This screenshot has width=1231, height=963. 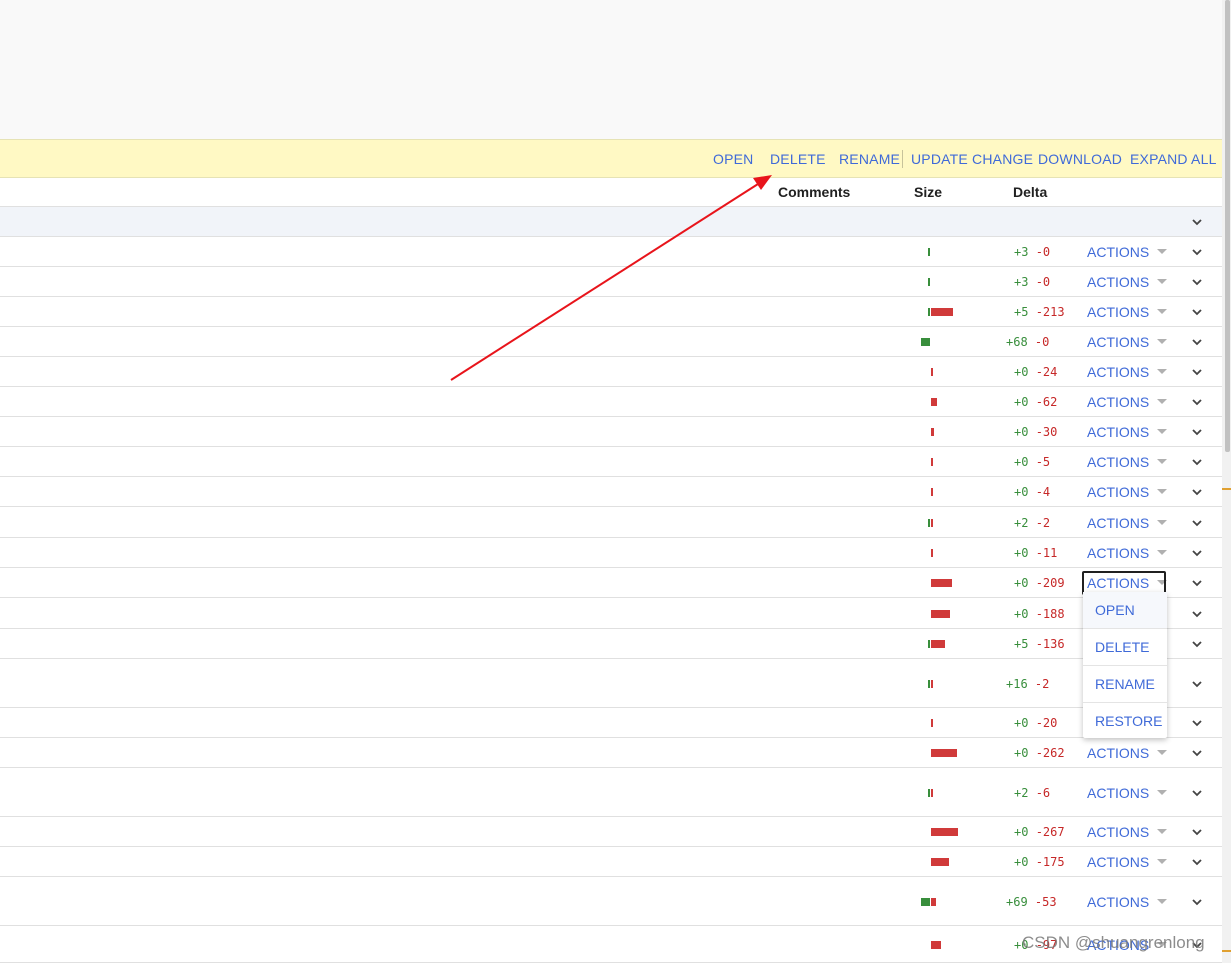 What do you see at coordinates (972, 159) in the screenshot?
I see `update-change-button: UPDATE CHANGE` at bounding box center [972, 159].